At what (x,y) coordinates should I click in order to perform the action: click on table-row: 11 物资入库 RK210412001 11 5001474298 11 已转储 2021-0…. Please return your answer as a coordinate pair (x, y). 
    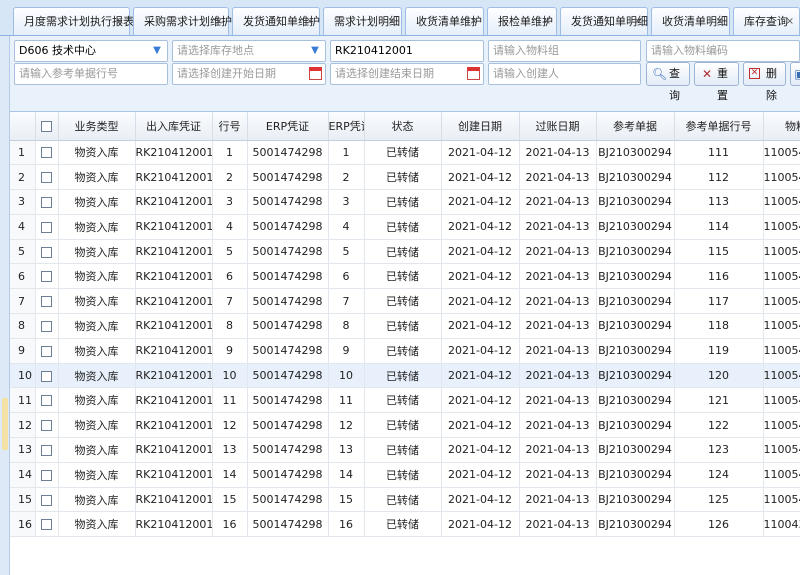
    Looking at the image, I should click on (405, 400).